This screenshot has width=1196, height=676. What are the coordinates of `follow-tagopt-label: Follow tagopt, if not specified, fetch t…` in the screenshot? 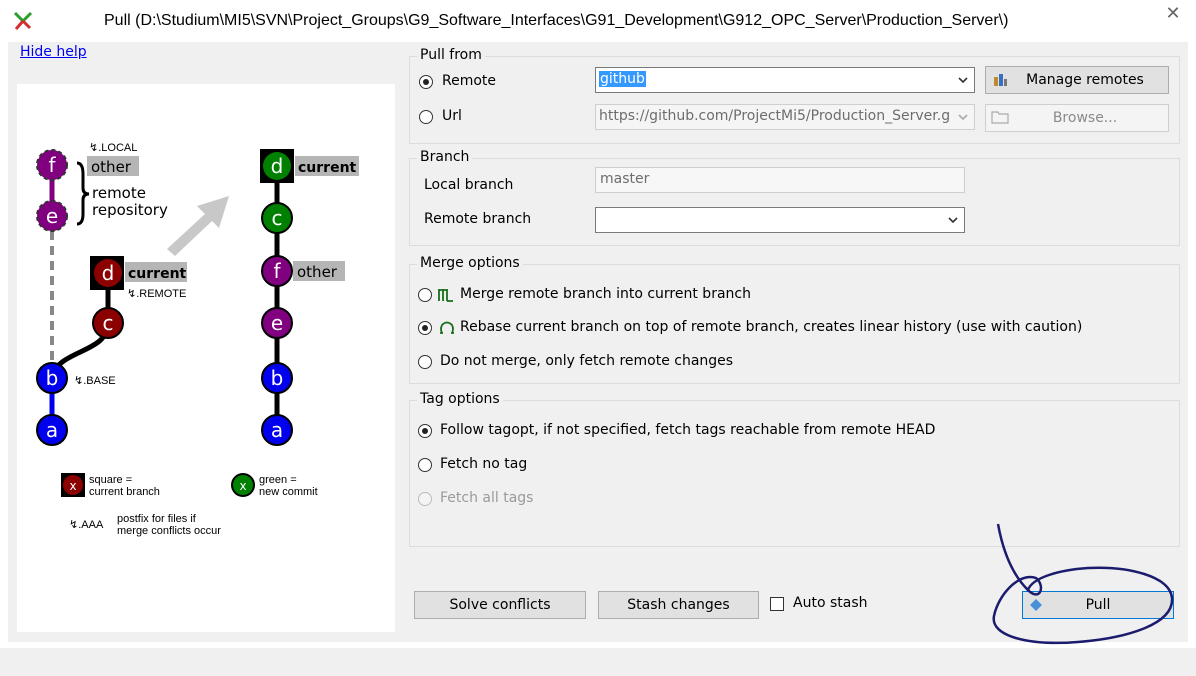 It's located at (688, 430).